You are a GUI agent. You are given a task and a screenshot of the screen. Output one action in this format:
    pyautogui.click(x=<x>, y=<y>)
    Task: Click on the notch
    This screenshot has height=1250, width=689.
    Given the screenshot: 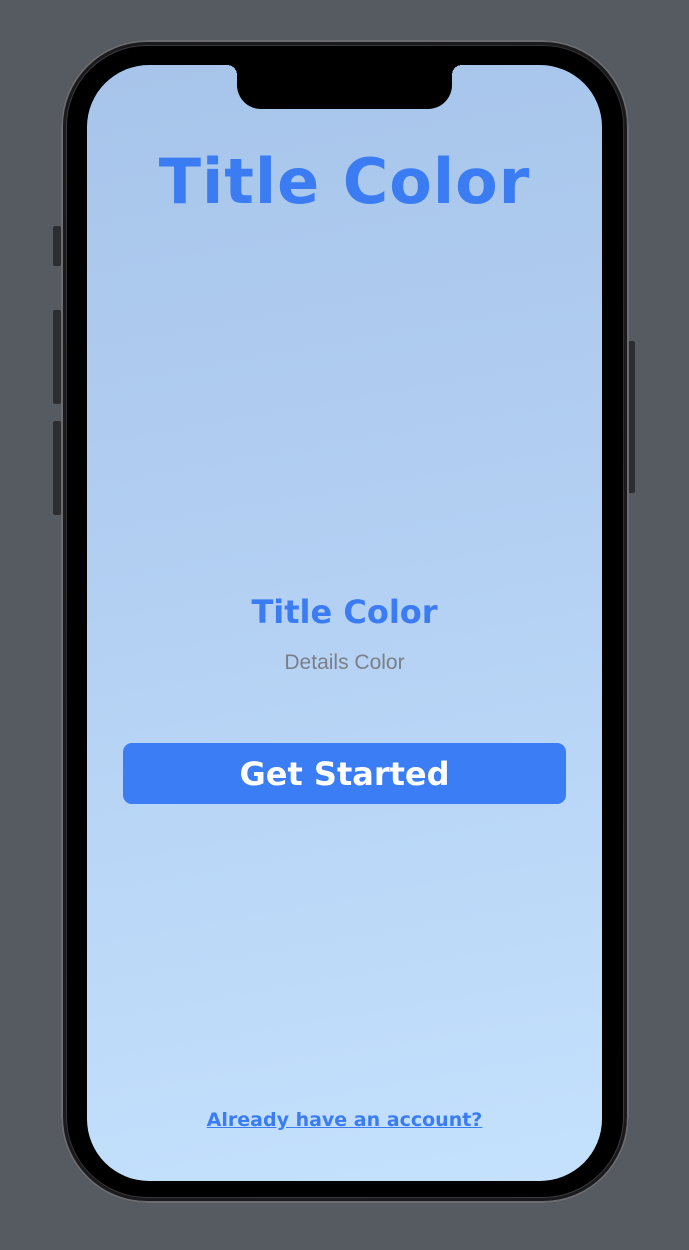 What is the action you would take?
    pyautogui.click(x=344, y=87)
    